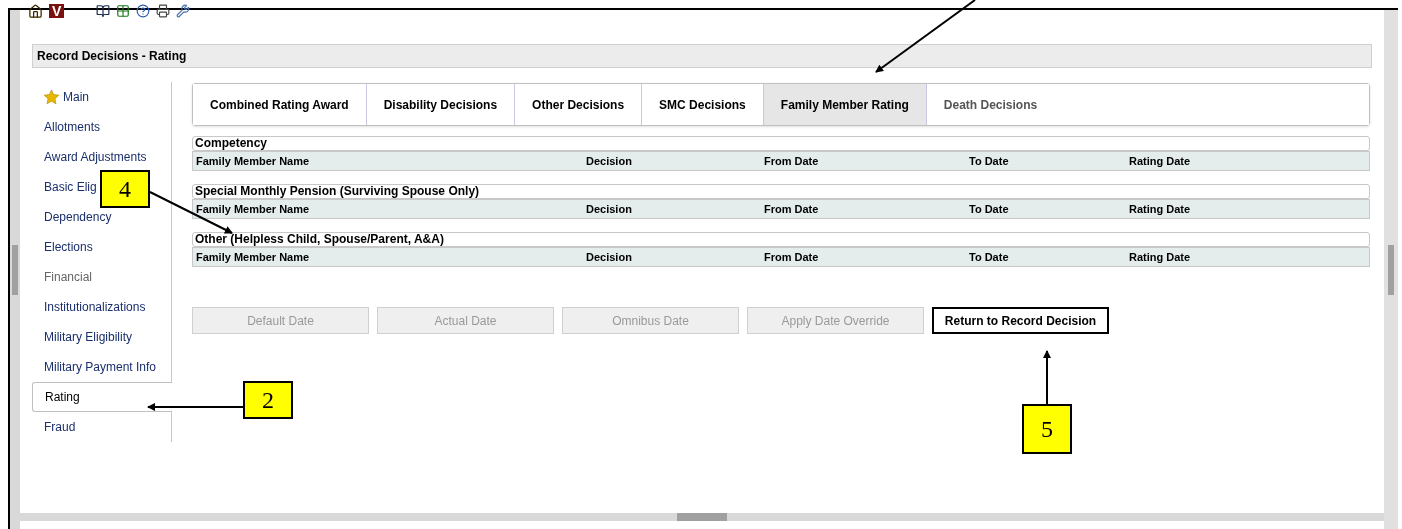 The height and width of the screenshot is (529, 1402). What do you see at coordinates (102, 307) in the screenshot?
I see `sidebar-item: Institutionalizations` at bounding box center [102, 307].